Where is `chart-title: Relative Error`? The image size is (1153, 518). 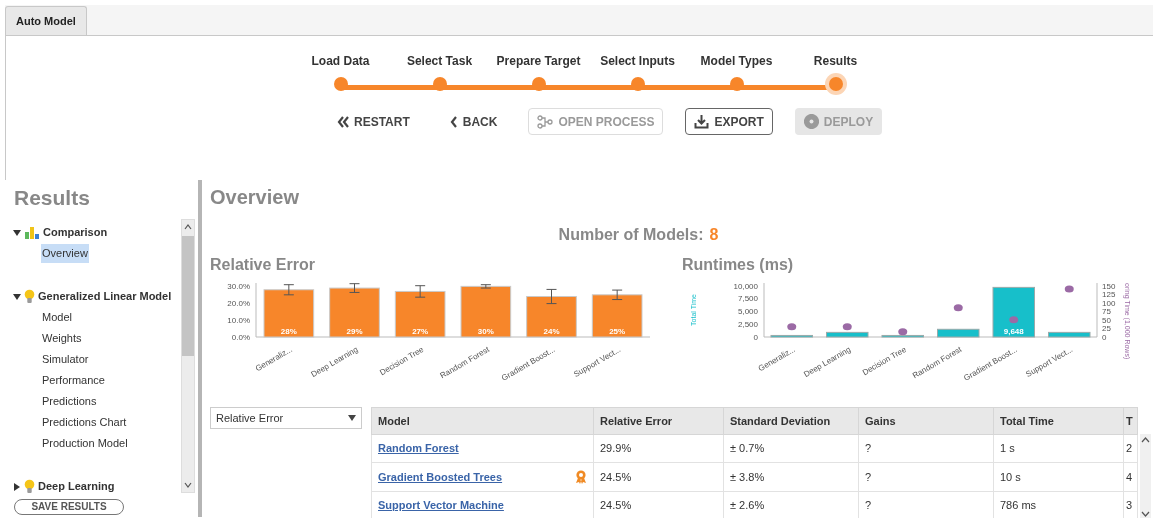 chart-title: Relative Error is located at coordinates (263, 265).